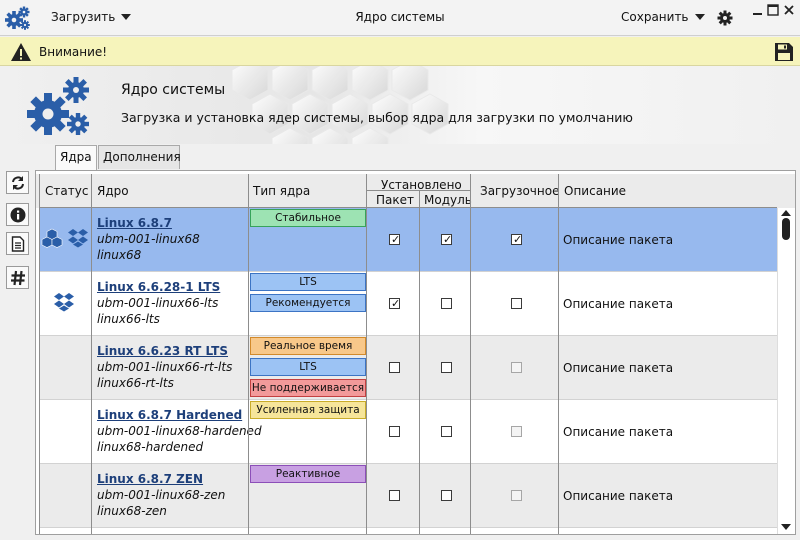 The height and width of the screenshot is (540, 800). What do you see at coordinates (595, 191) in the screenshot?
I see `header-description: Описание` at bounding box center [595, 191].